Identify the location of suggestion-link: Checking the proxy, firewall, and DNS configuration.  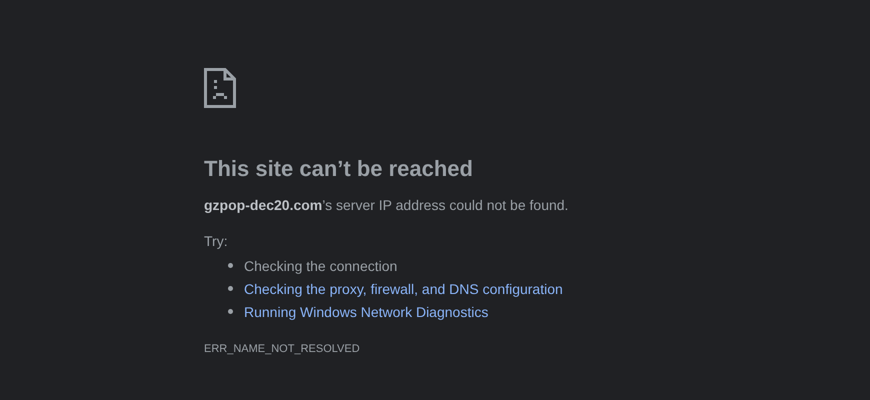
(403, 288).